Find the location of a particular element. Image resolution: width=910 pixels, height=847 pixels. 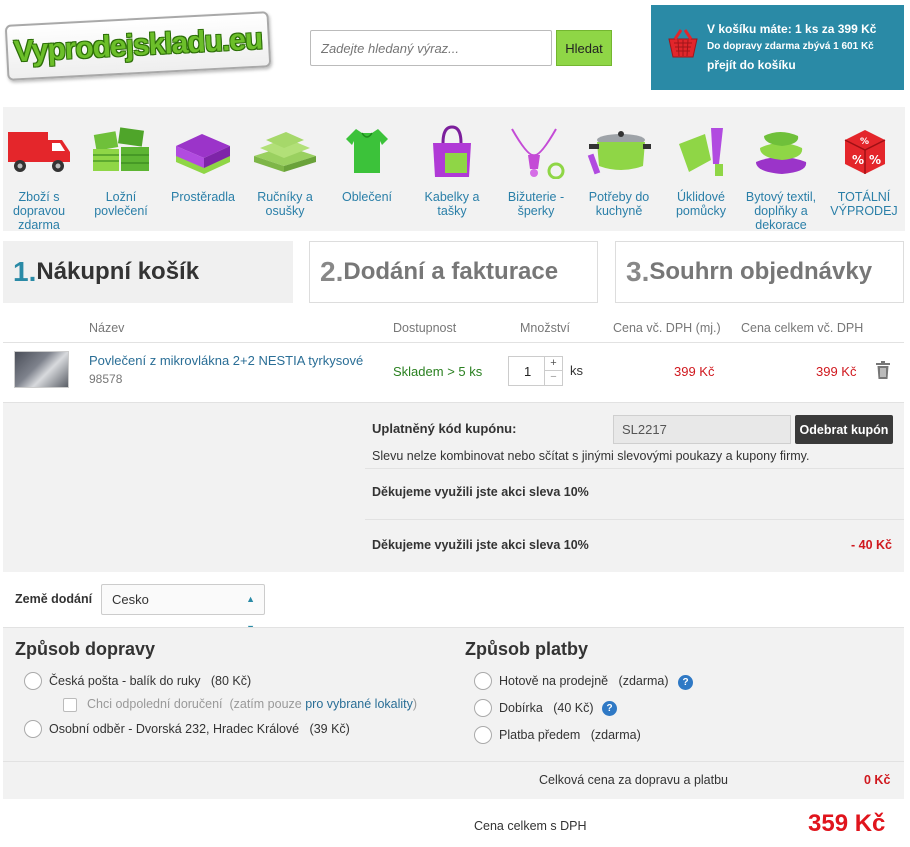

selected-locations-link: pro vybrané lokality is located at coordinates (359, 704).